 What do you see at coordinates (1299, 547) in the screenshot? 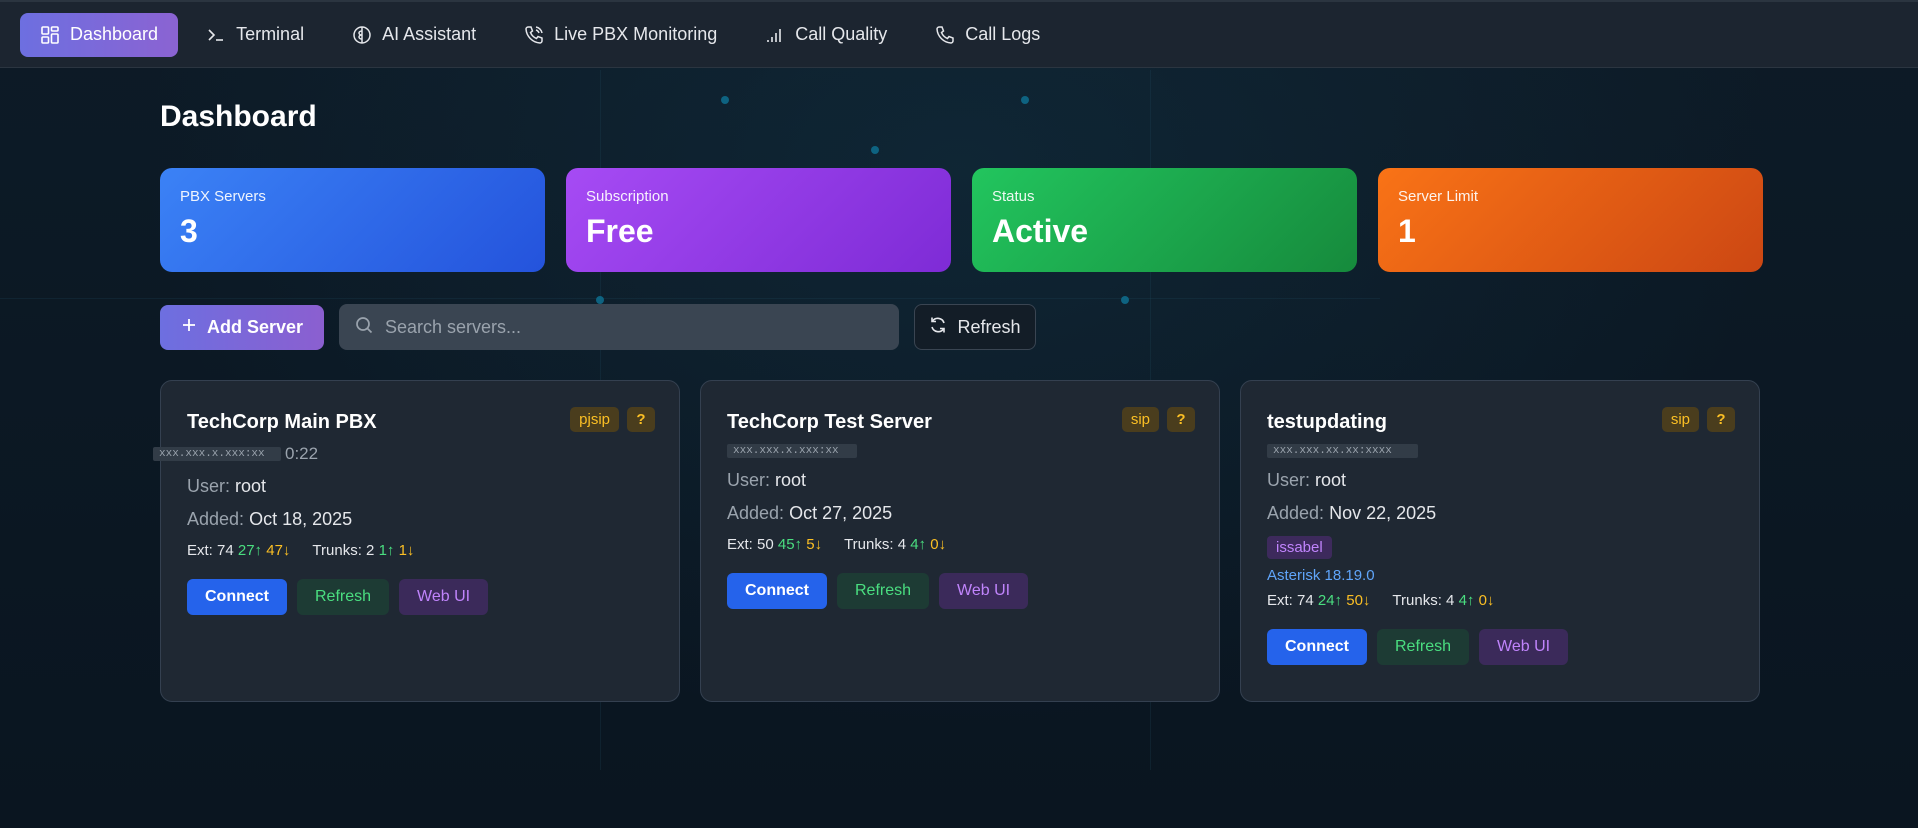
I see `os-badge: issabel` at bounding box center [1299, 547].